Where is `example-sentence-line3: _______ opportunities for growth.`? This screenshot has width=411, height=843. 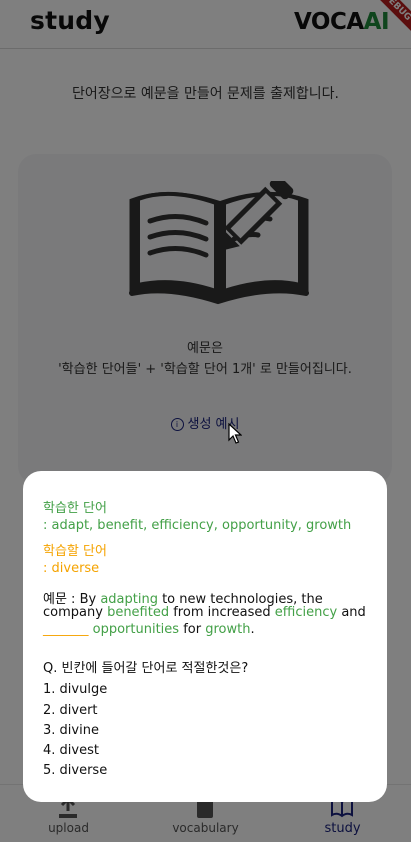 example-sentence-line3: _______ opportunities for growth. is located at coordinates (149, 629).